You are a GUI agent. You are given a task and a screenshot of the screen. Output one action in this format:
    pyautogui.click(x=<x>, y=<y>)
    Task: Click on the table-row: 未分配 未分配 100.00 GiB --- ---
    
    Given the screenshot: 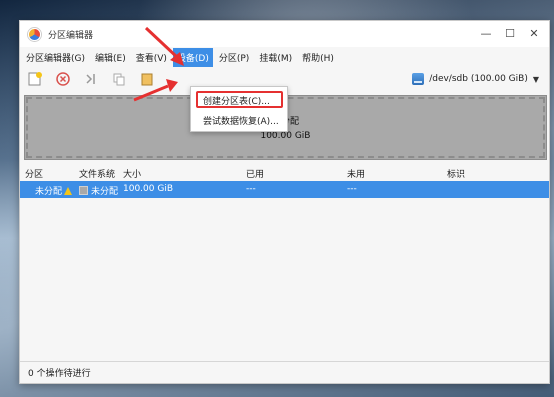 What is the action you would take?
    pyautogui.click(x=284, y=189)
    